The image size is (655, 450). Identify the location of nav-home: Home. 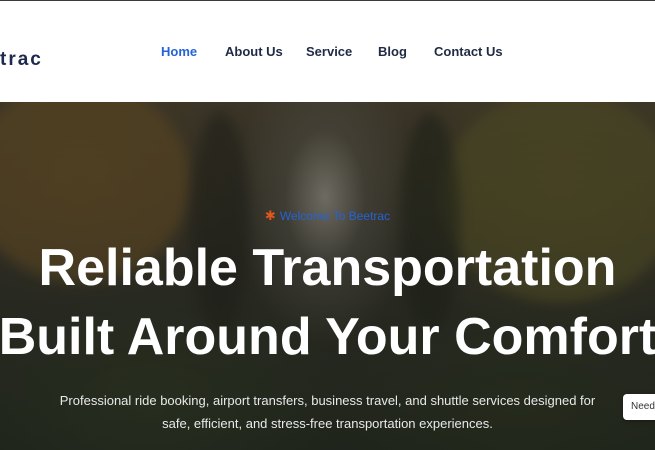
(179, 52).